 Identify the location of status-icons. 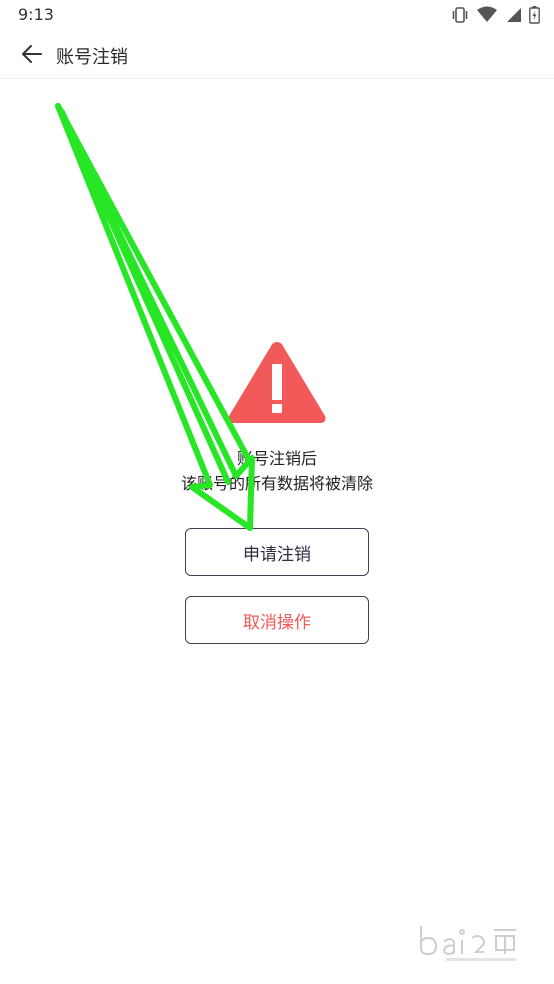
(495, 15).